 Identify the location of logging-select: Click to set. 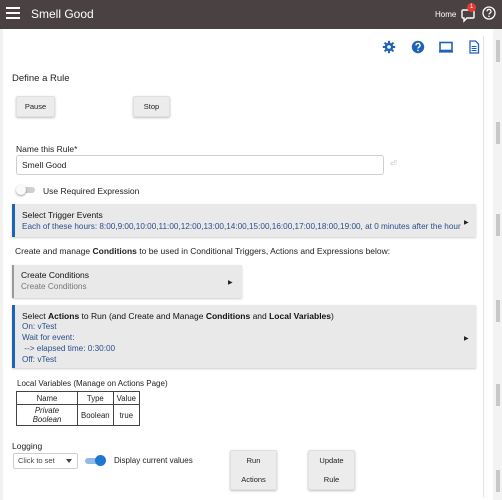
(45, 461).